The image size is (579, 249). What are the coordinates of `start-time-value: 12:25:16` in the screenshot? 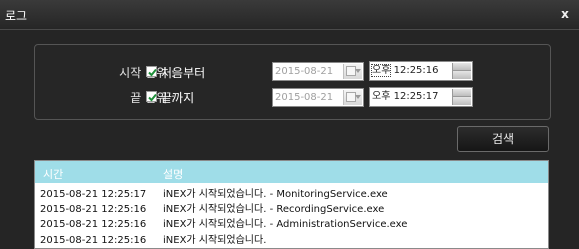 It's located at (416, 70).